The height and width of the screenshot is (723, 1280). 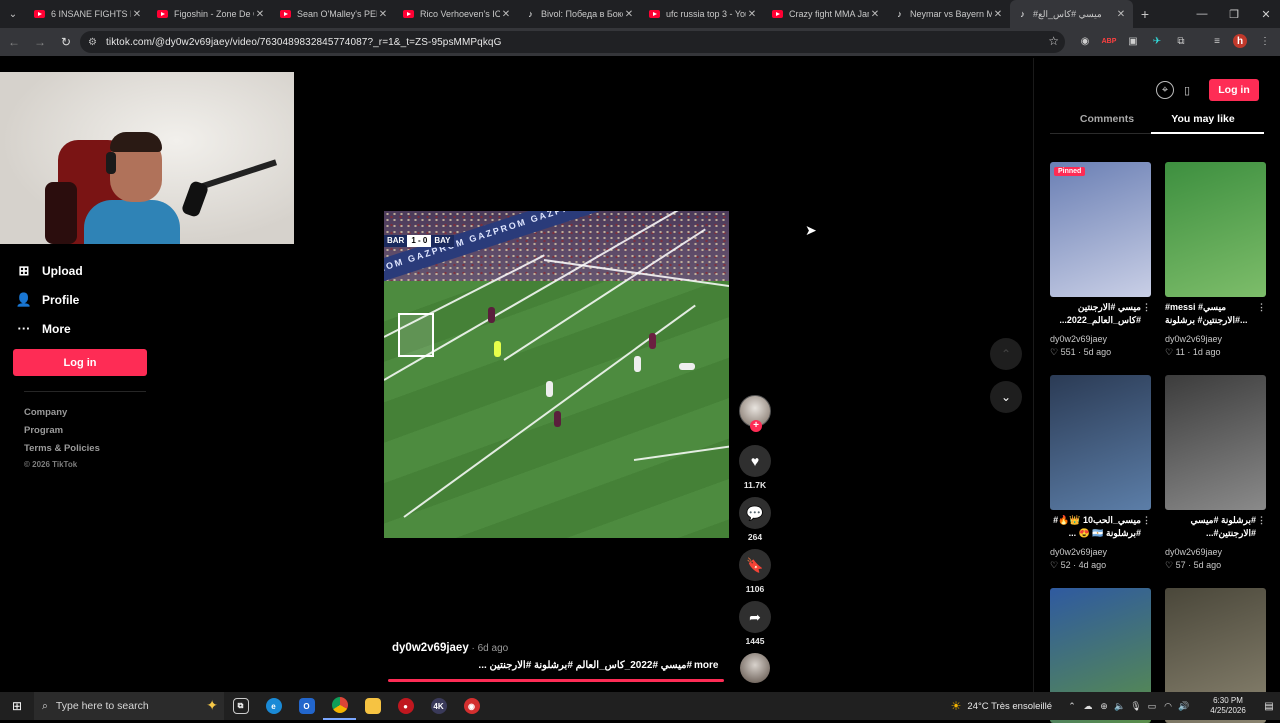 What do you see at coordinates (1184, 706) in the screenshot?
I see `volume-icon: 🔊` at bounding box center [1184, 706].